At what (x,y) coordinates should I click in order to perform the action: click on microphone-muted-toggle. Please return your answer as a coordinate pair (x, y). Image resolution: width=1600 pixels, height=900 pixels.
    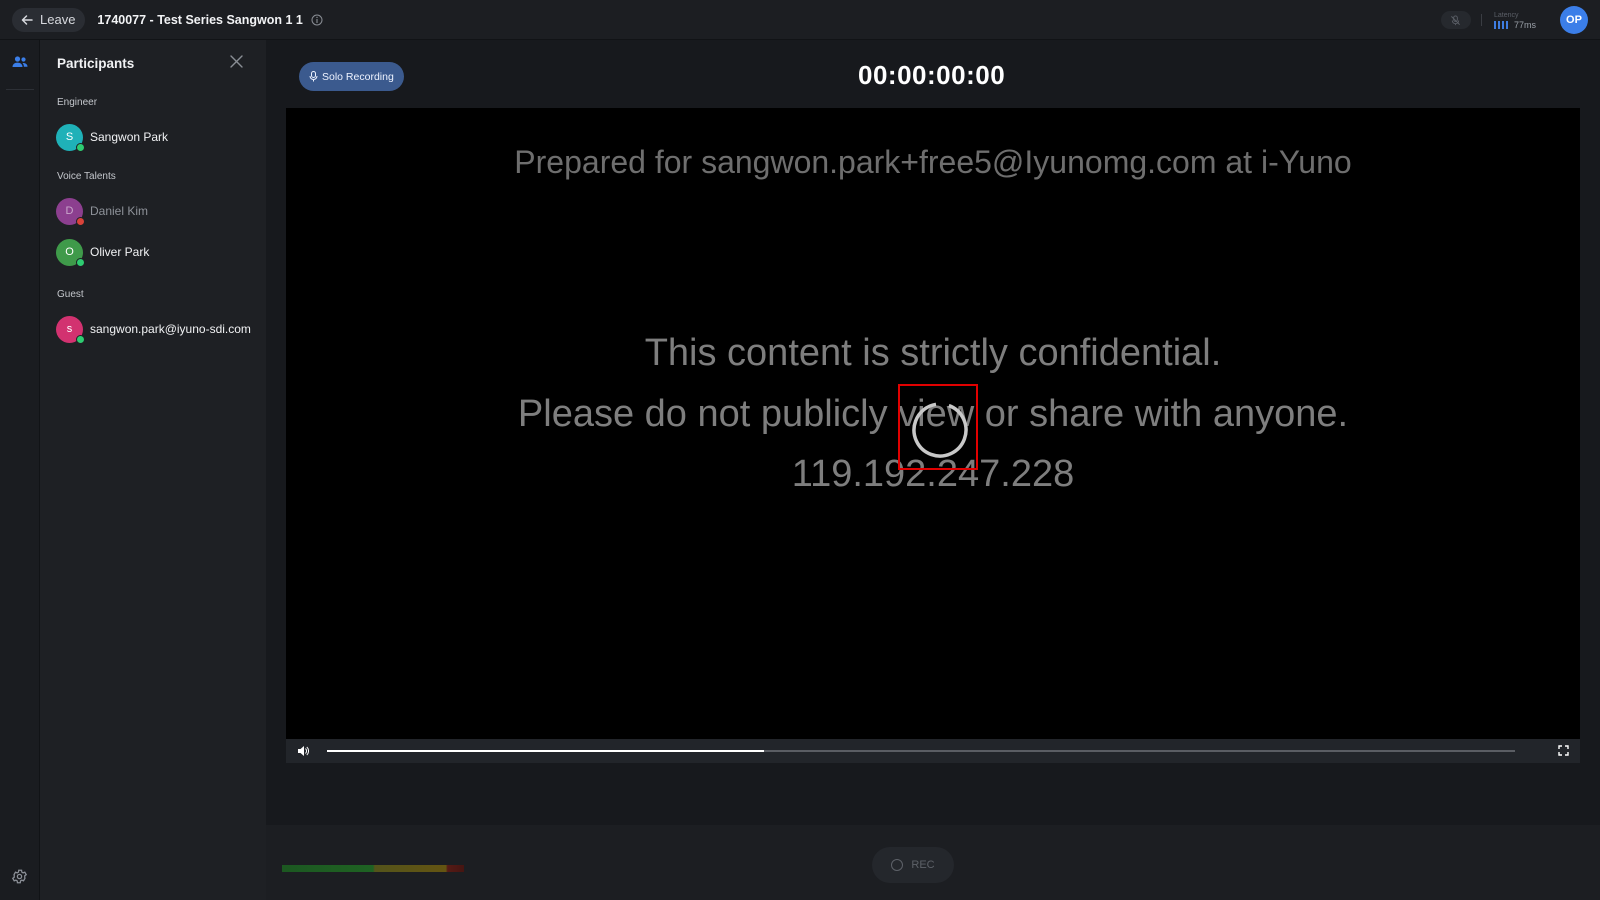
    Looking at the image, I should click on (1455, 20).